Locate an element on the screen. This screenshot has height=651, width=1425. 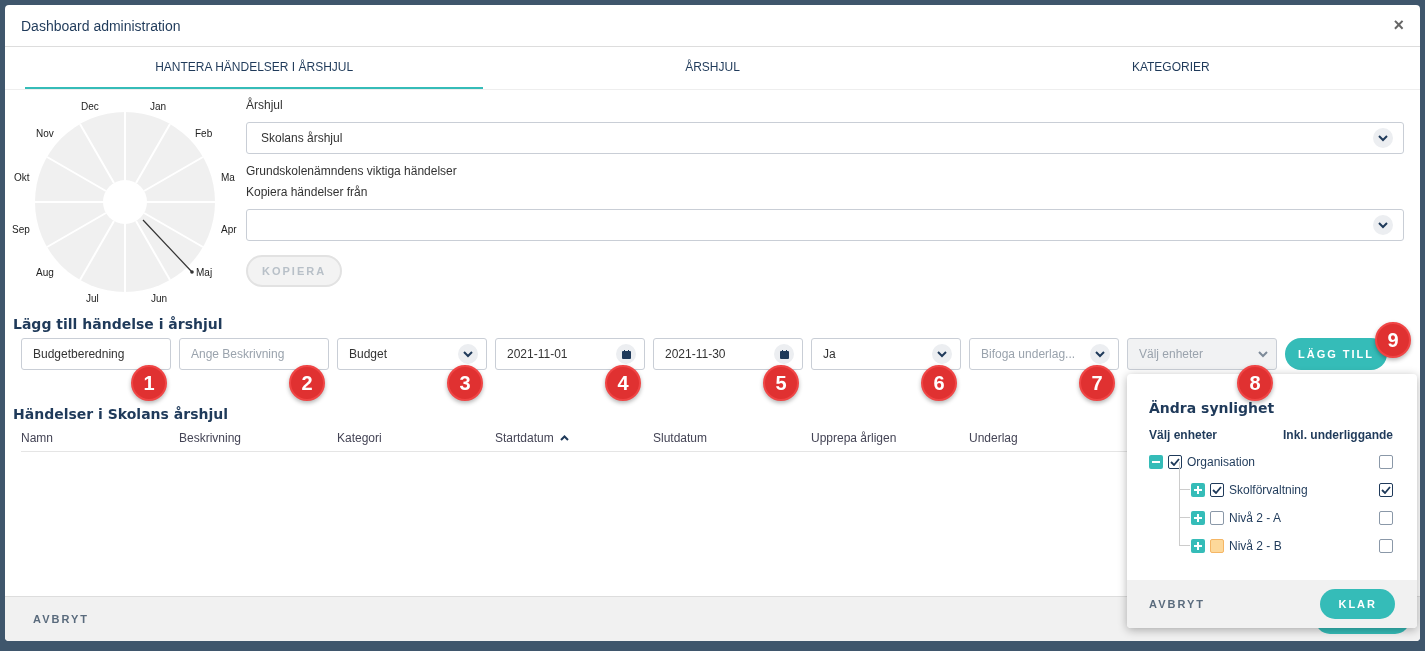
tab: KATEGORIER is located at coordinates (1170, 68).